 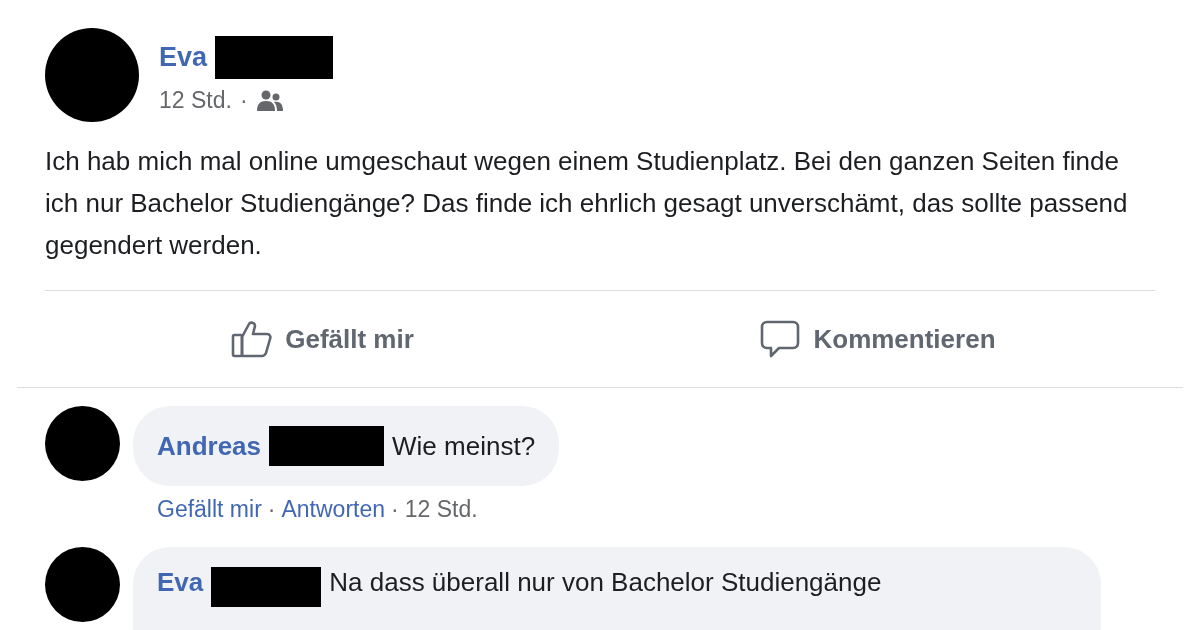 What do you see at coordinates (209, 446) in the screenshot?
I see `commenter-name: Andreas` at bounding box center [209, 446].